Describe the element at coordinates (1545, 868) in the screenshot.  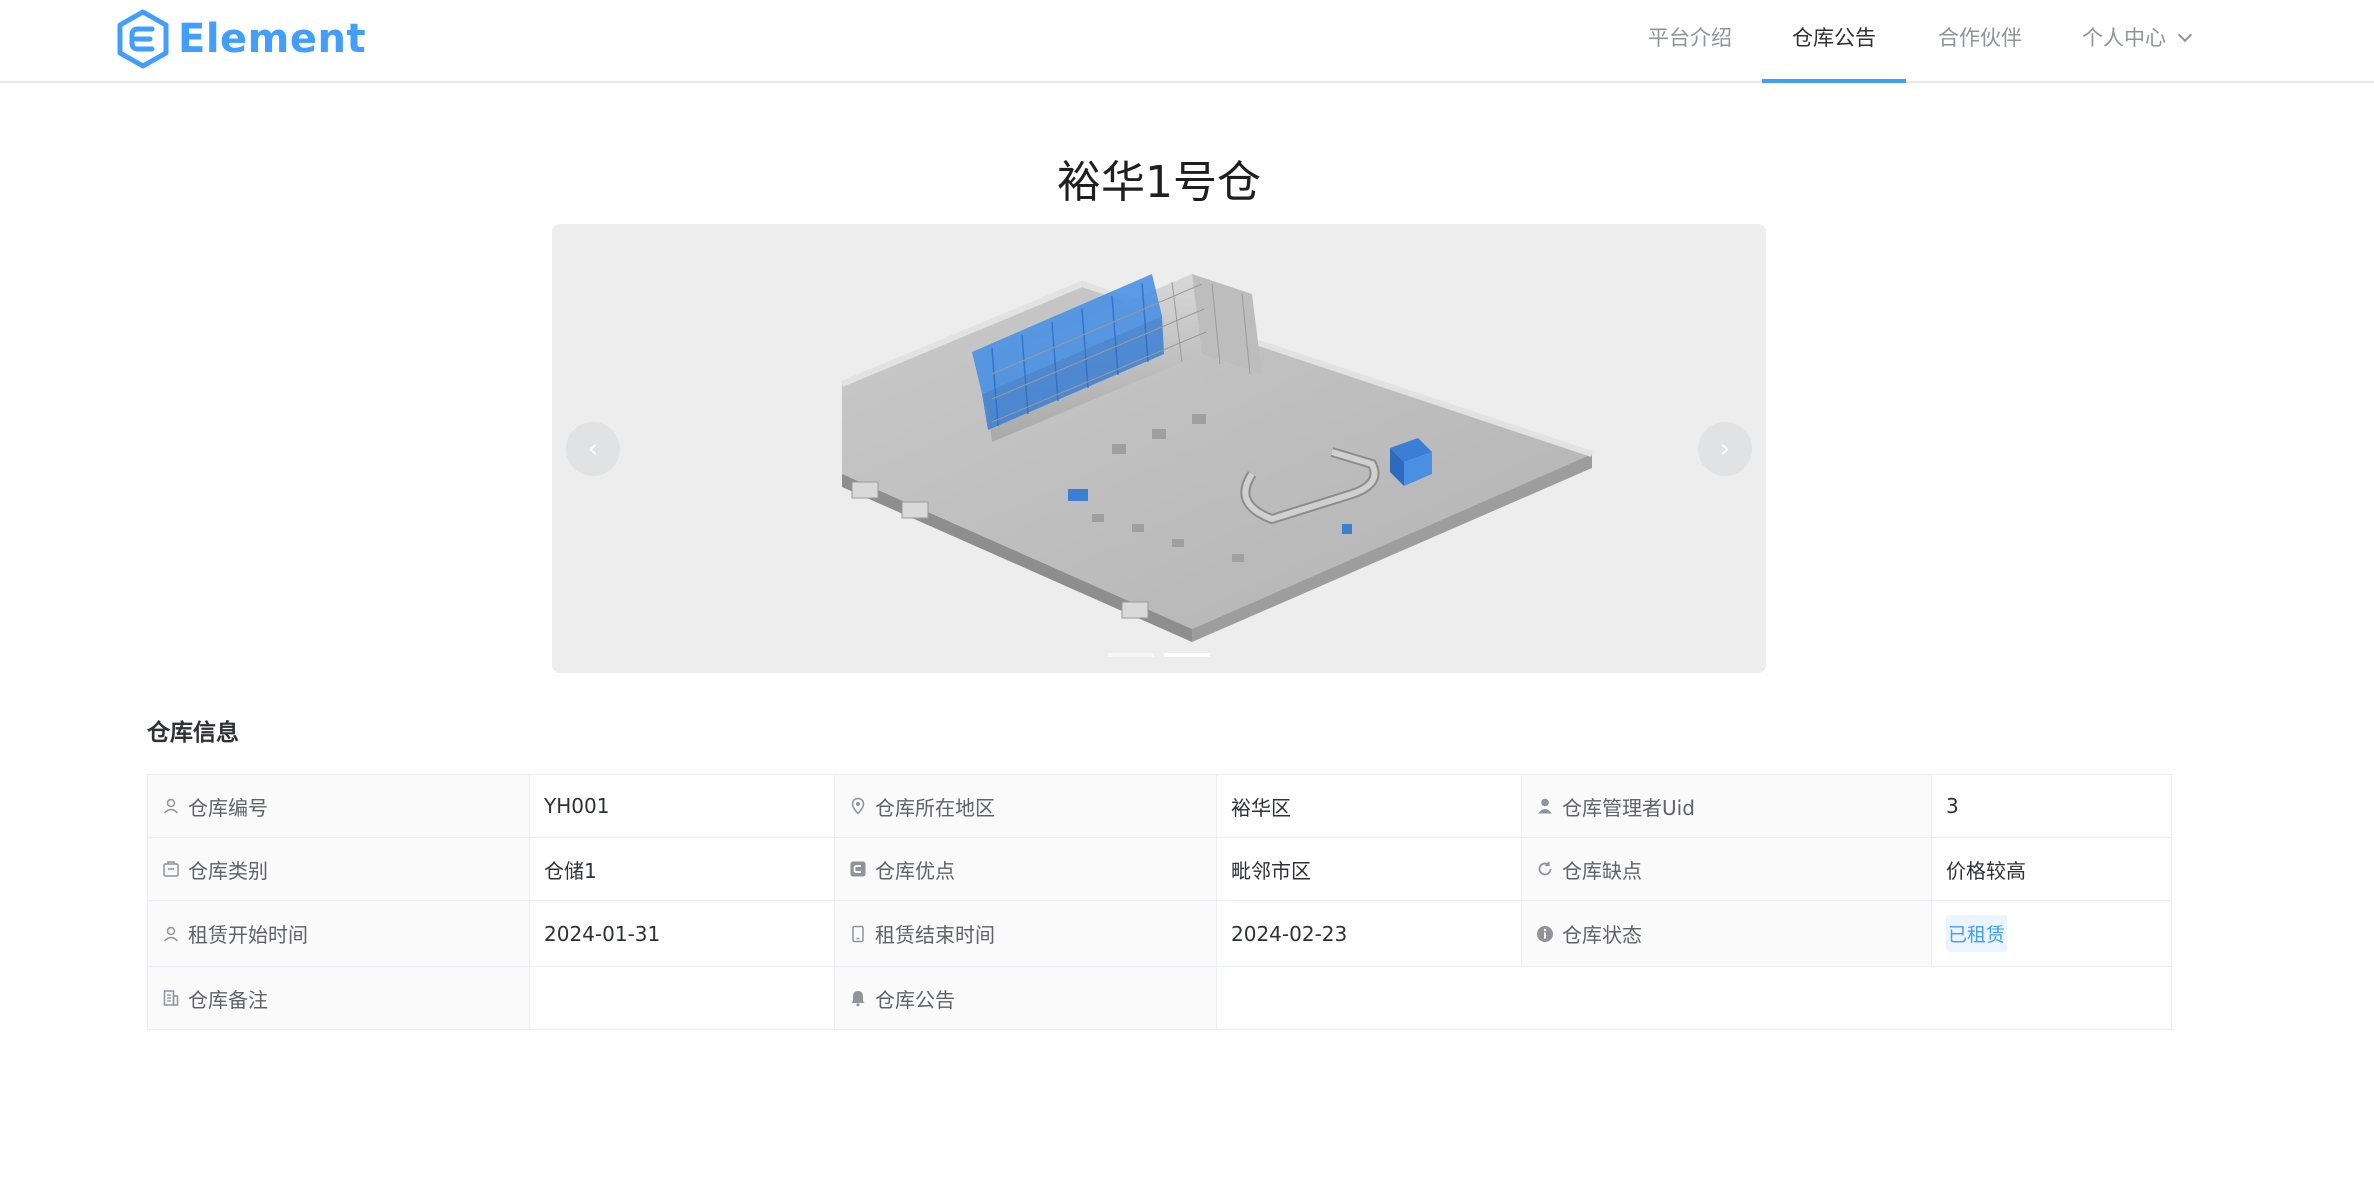
I see `refresh-icon` at that location.